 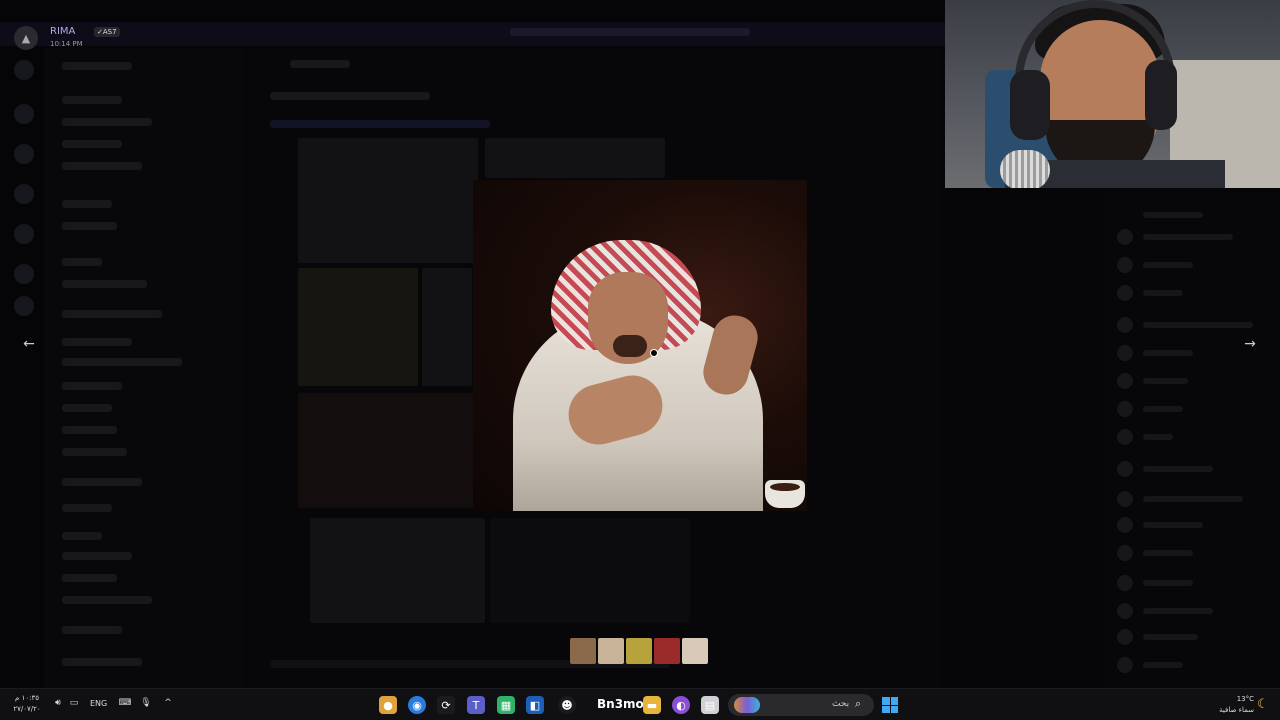 What do you see at coordinates (446, 705) in the screenshot?
I see `obs-icon: ⟳` at bounding box center [446, 705].